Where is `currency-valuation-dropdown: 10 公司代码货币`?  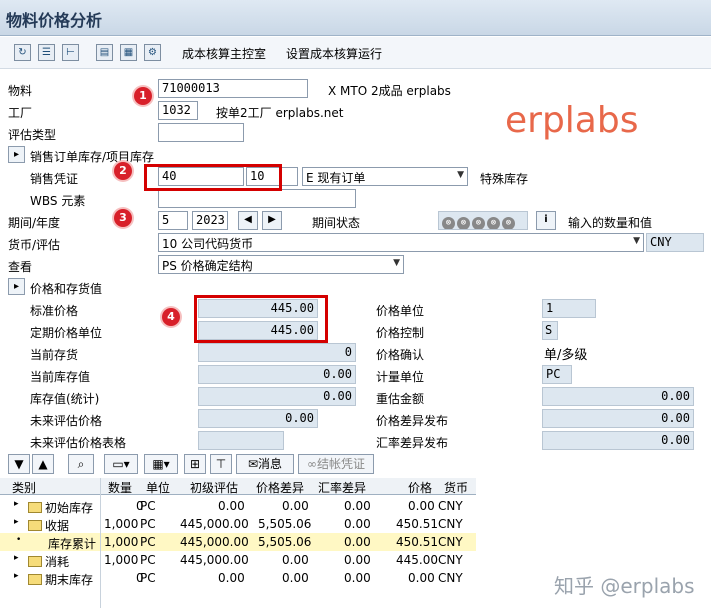
currency-valuation-dropdown: 10 公司代码货币 is located at coordinates (401, 242).